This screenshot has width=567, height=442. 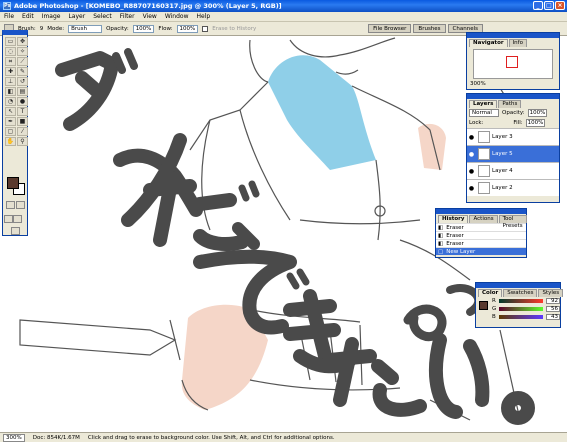 I want to click on hand-tool-icon: ✋, so click(x=10, y=141).